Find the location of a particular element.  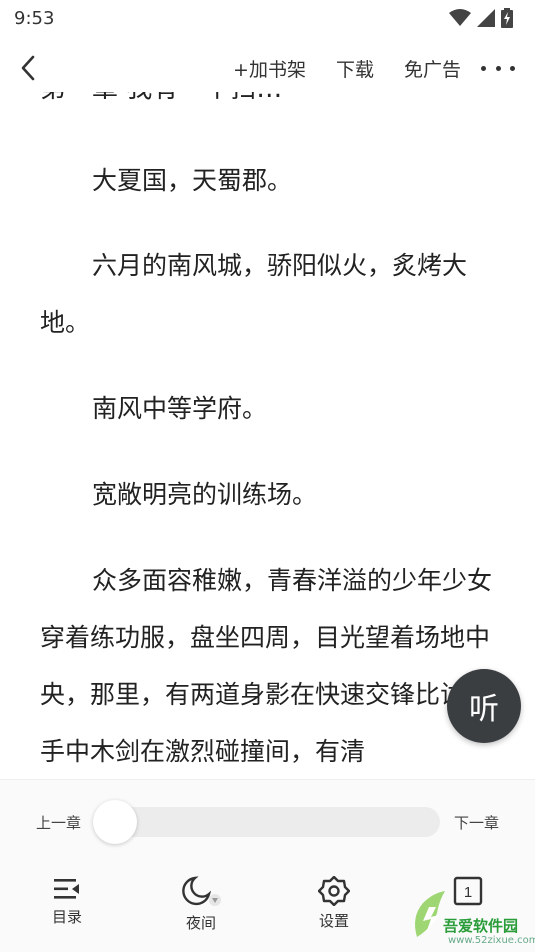

progress-slider is located at coordinates (266, 822).